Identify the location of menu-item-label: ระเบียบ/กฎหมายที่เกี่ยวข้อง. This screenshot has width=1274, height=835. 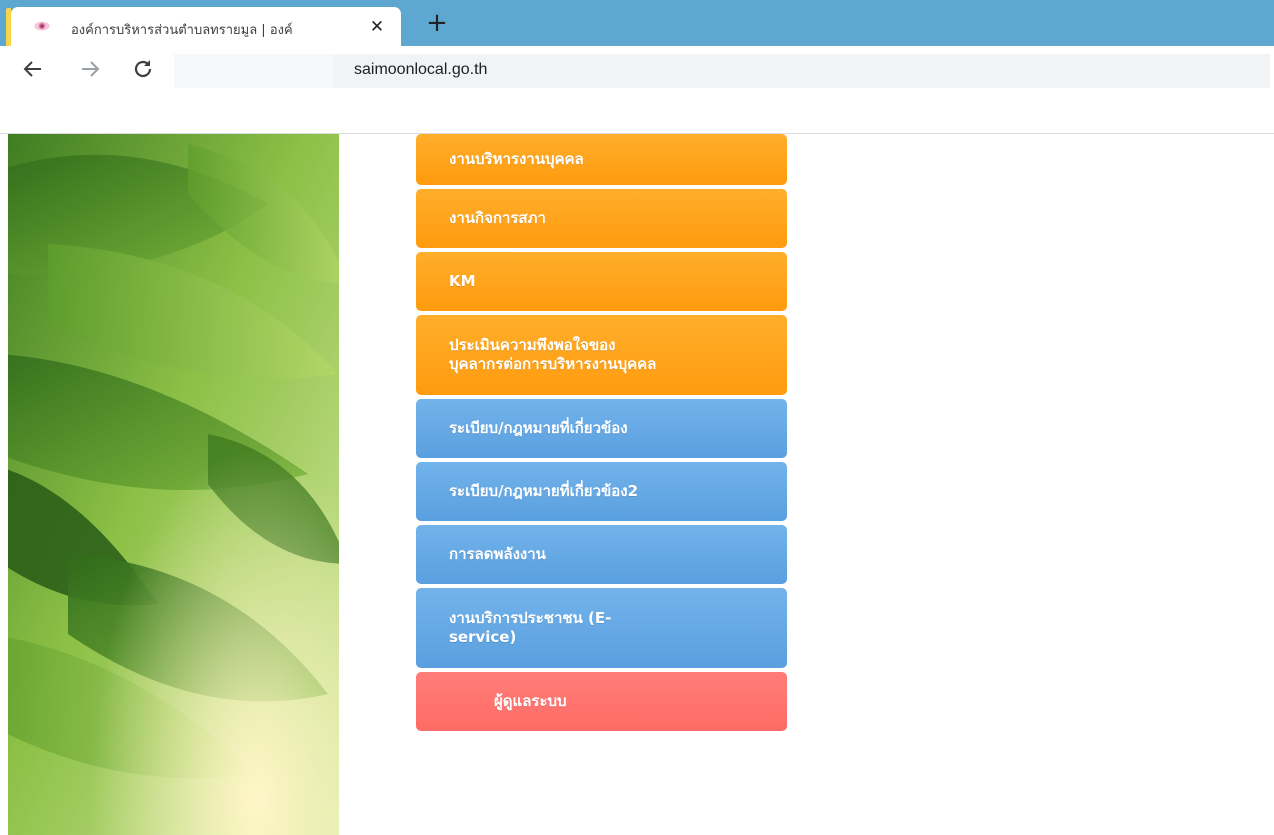
(538, 428).